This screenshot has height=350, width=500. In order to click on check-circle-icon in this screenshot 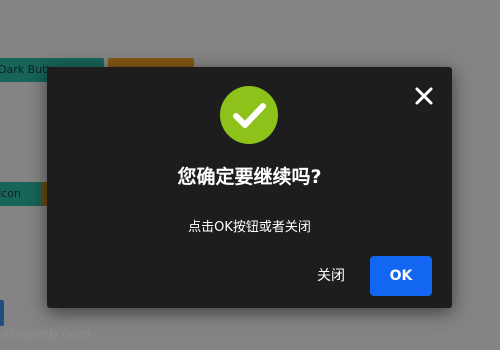, I will do `click(249, 115)`.